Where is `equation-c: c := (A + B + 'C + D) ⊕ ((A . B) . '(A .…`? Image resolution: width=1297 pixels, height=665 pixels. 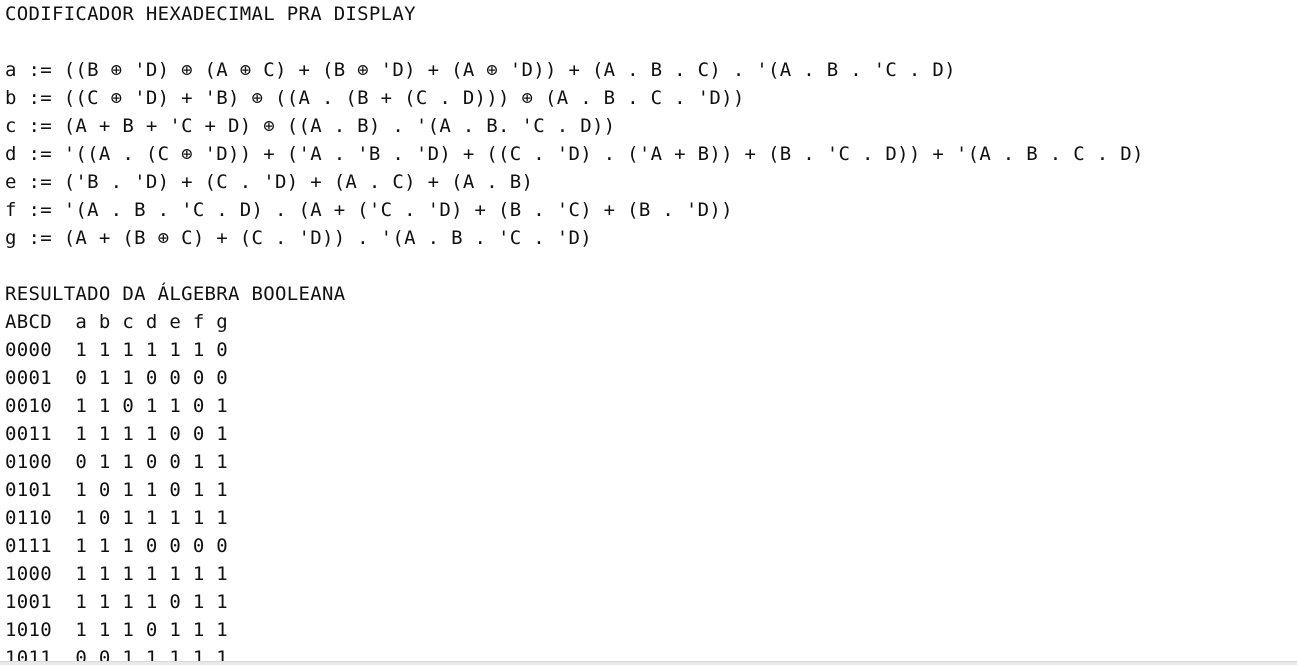 equation-c: c := (A + B + 'C + D) ⊕ ((A . B) . '(A .… is located at coordinates (310, 126).